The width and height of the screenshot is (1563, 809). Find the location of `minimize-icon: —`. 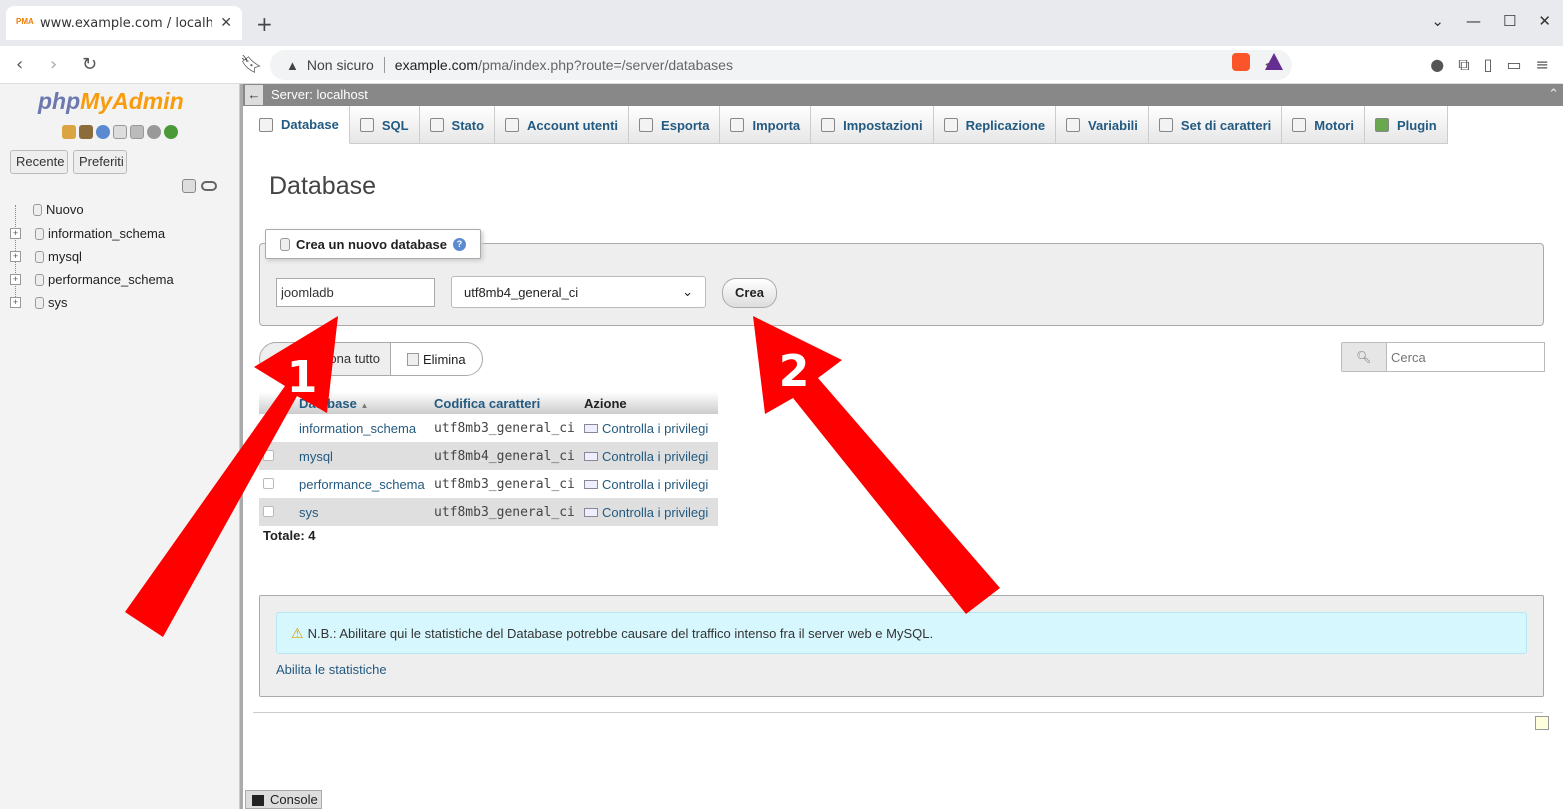

minimize-icon: — is located at coordinates (1473, 21).